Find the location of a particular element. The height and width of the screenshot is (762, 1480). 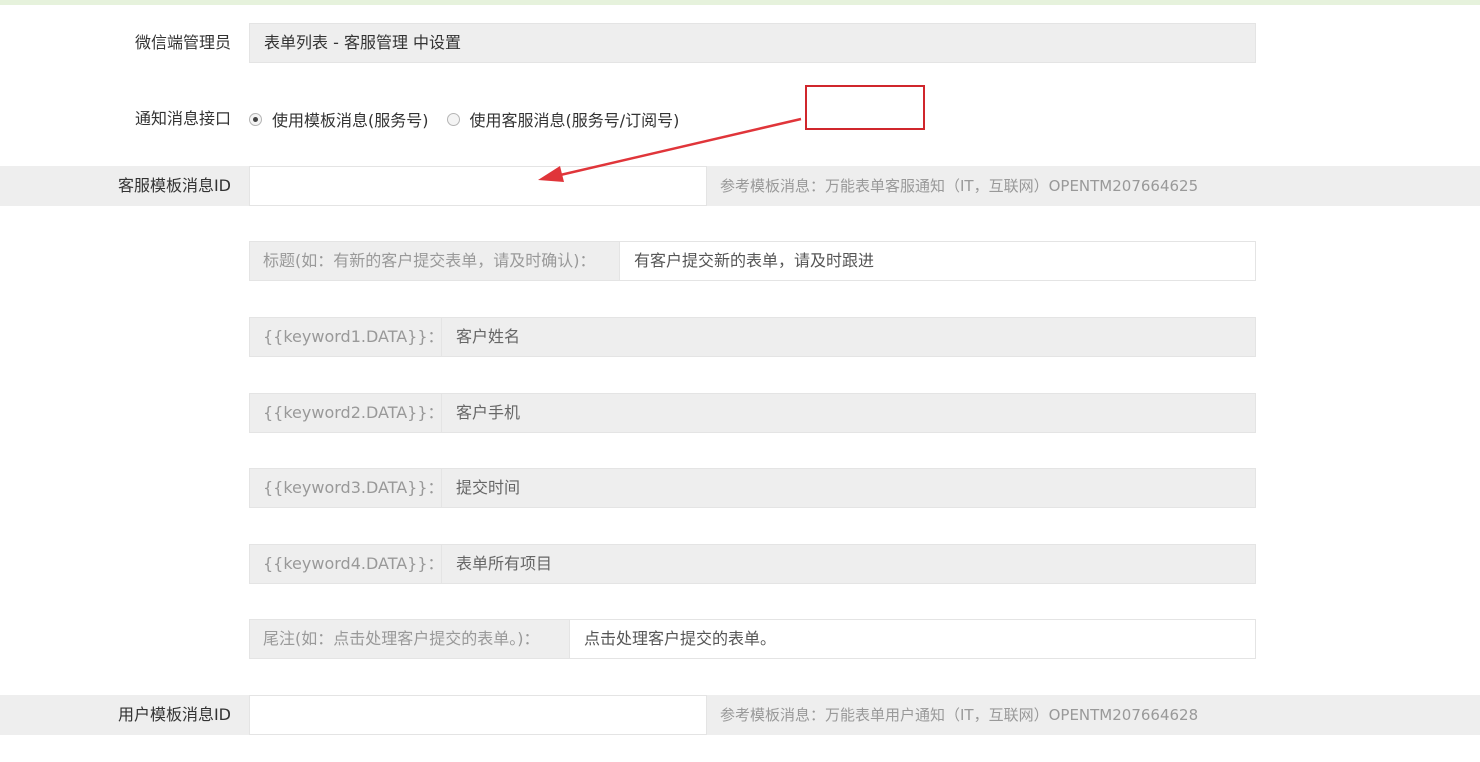

annotation-arrow-icon is located at coordinates (670, 149).